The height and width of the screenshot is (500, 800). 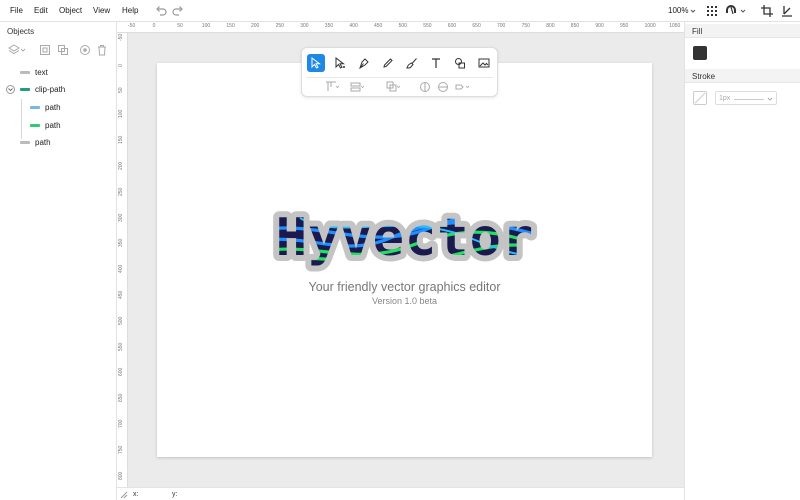 I want to click on resize-handle-icon, so click(x=124, y=495).